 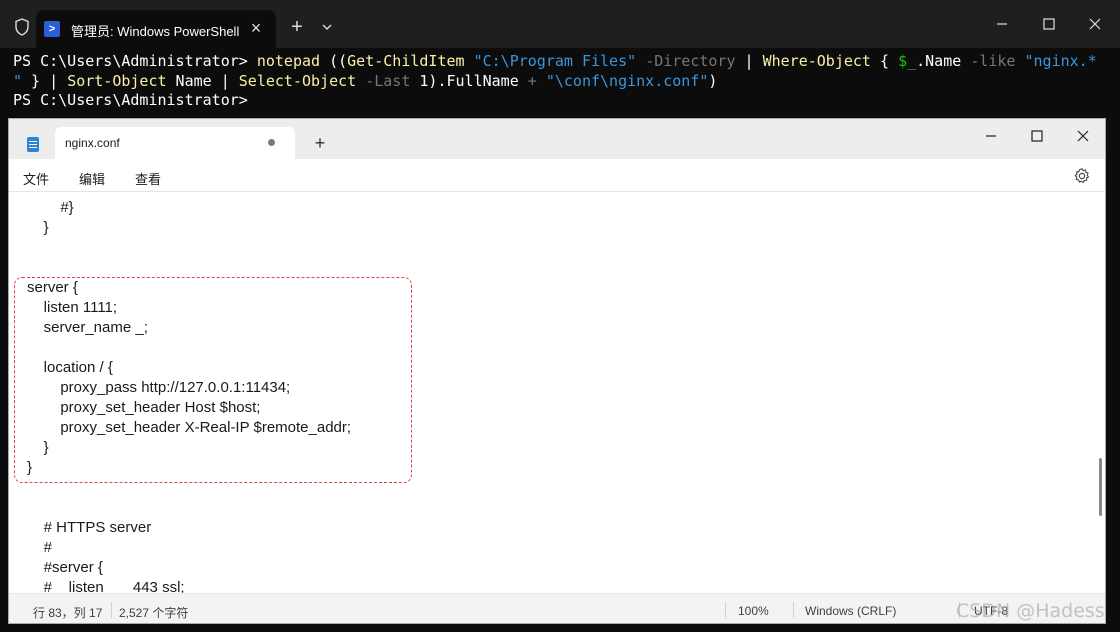 I want to click on vertical-scrollbar, so click(x=1099, y=392).